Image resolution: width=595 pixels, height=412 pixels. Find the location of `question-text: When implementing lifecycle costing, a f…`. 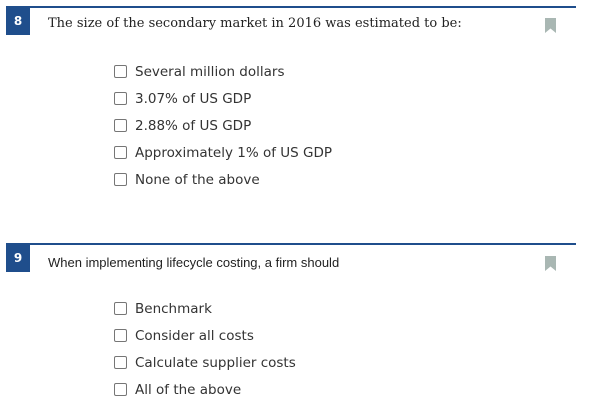

question-text: When implementing lifecycle costing, a f… is located at coordinates (194, 262).